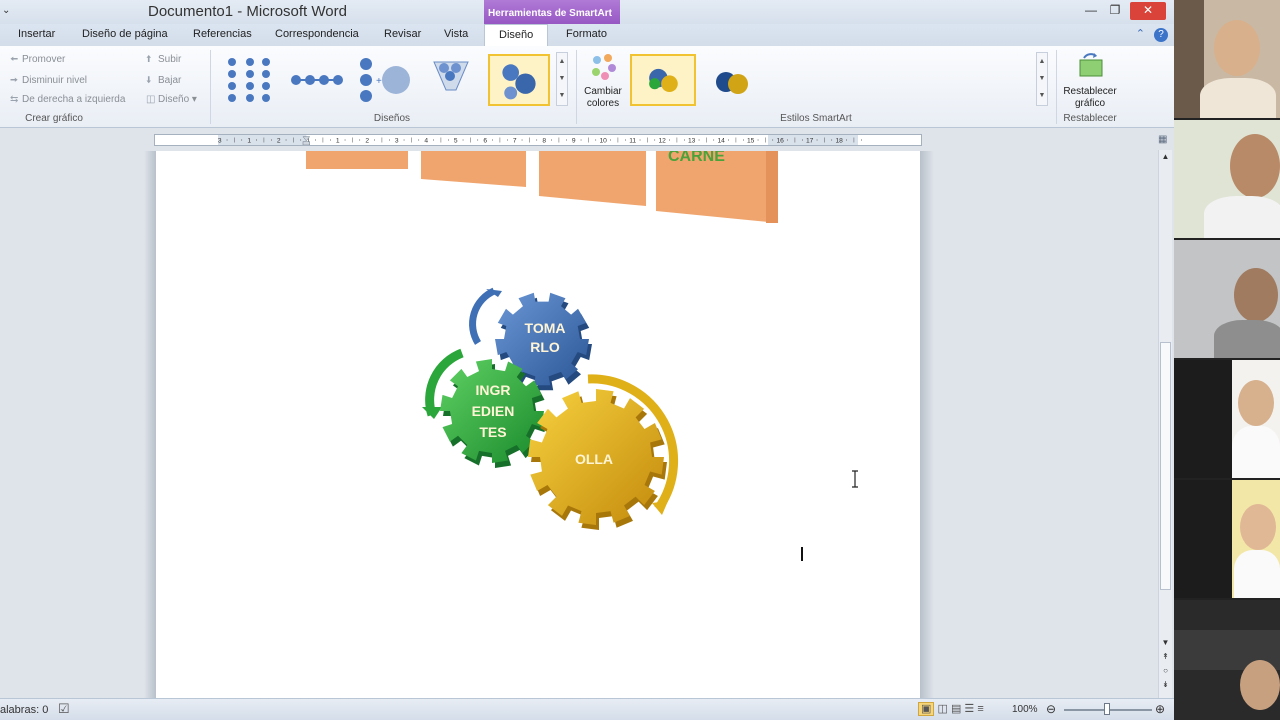 The image size is (1280, 720). I want to click on ruler-tick-label: 4, so click(426, 141).